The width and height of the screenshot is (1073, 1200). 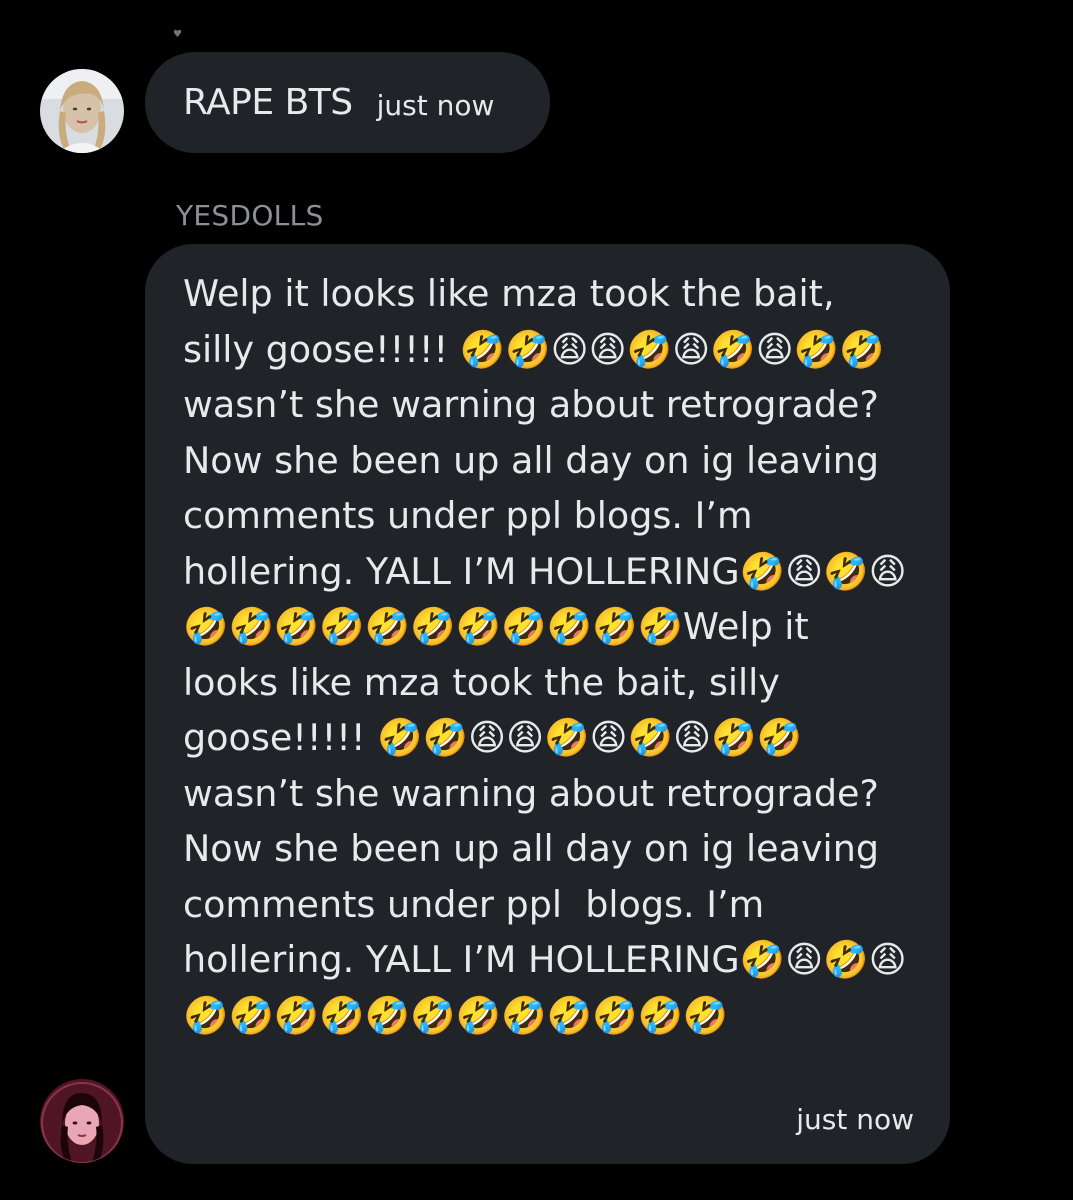 I want to click on message-text: RAPE BTS, so click(x=268, y=102).